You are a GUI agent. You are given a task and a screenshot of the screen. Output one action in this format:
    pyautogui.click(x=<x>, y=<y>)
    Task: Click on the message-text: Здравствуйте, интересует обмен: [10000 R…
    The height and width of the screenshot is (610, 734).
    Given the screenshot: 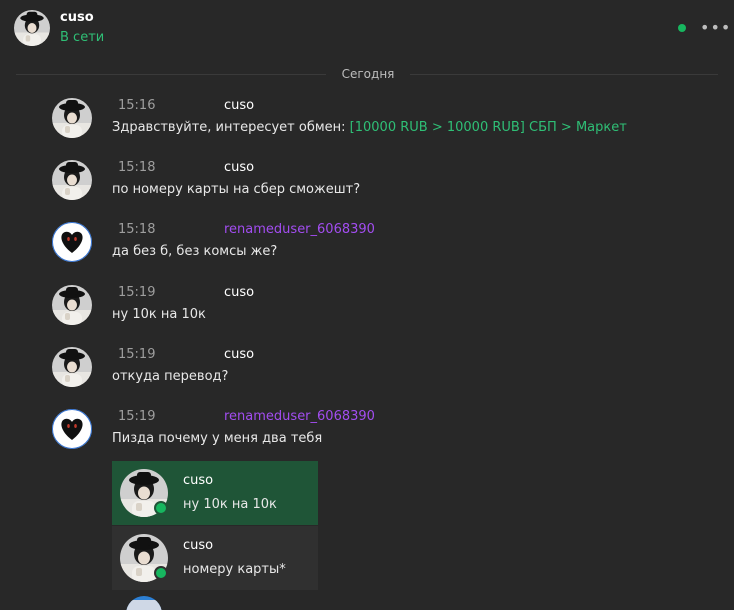 What is the action you would take?
    pyautogui.click(x=369, y=127)
    